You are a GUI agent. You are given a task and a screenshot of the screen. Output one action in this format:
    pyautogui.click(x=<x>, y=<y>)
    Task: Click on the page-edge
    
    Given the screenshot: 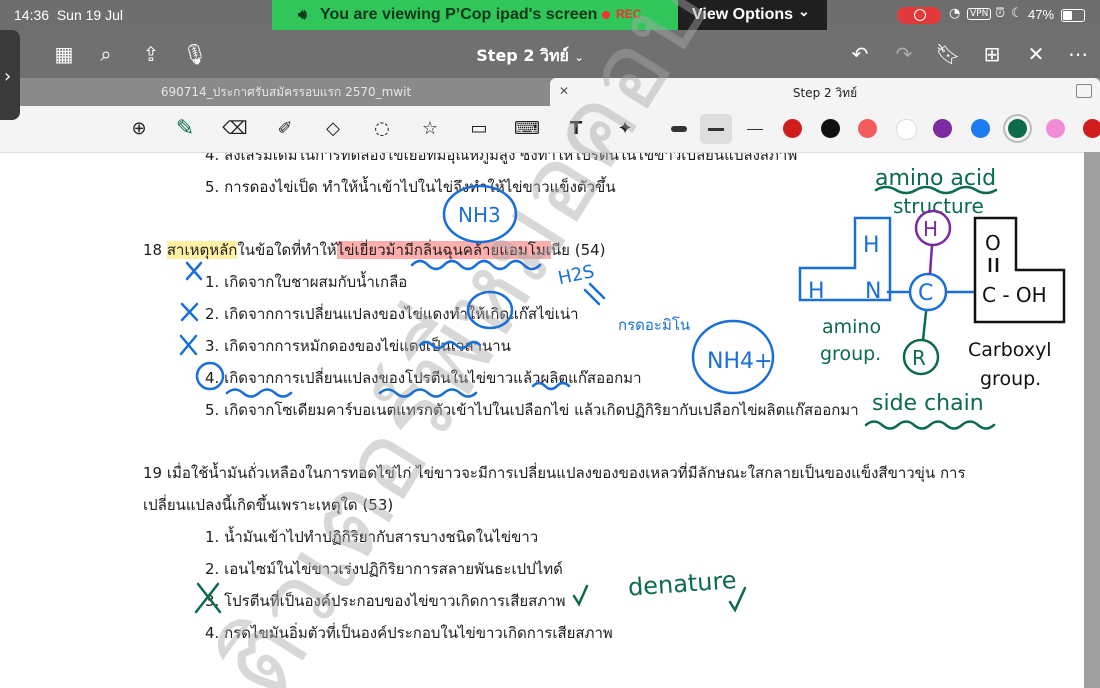 What is the action you would take?
    pyautogui.click(x=1092, y=420)
    